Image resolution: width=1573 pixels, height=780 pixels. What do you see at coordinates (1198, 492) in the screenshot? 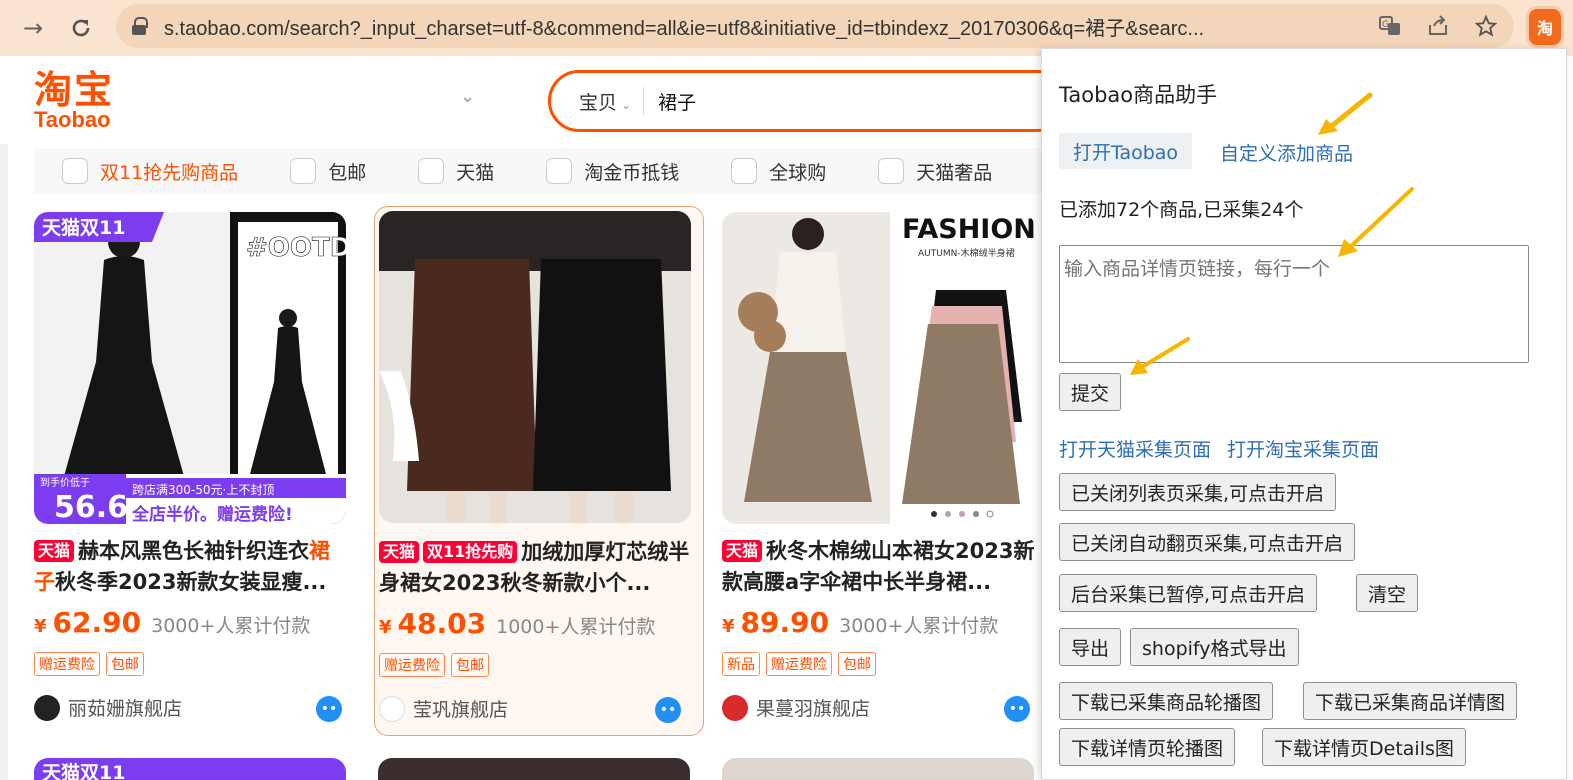
I see `toggle-list-collect-button: 已关闭列表页采集,可点击开启` at bounding box center [1198, 492].